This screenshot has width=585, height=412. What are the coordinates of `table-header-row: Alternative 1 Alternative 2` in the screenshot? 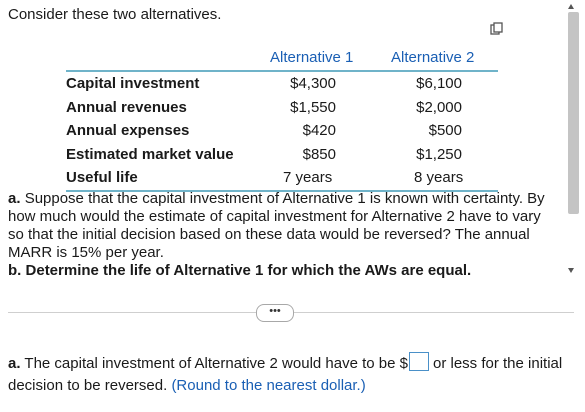 It's located at (282, 59).